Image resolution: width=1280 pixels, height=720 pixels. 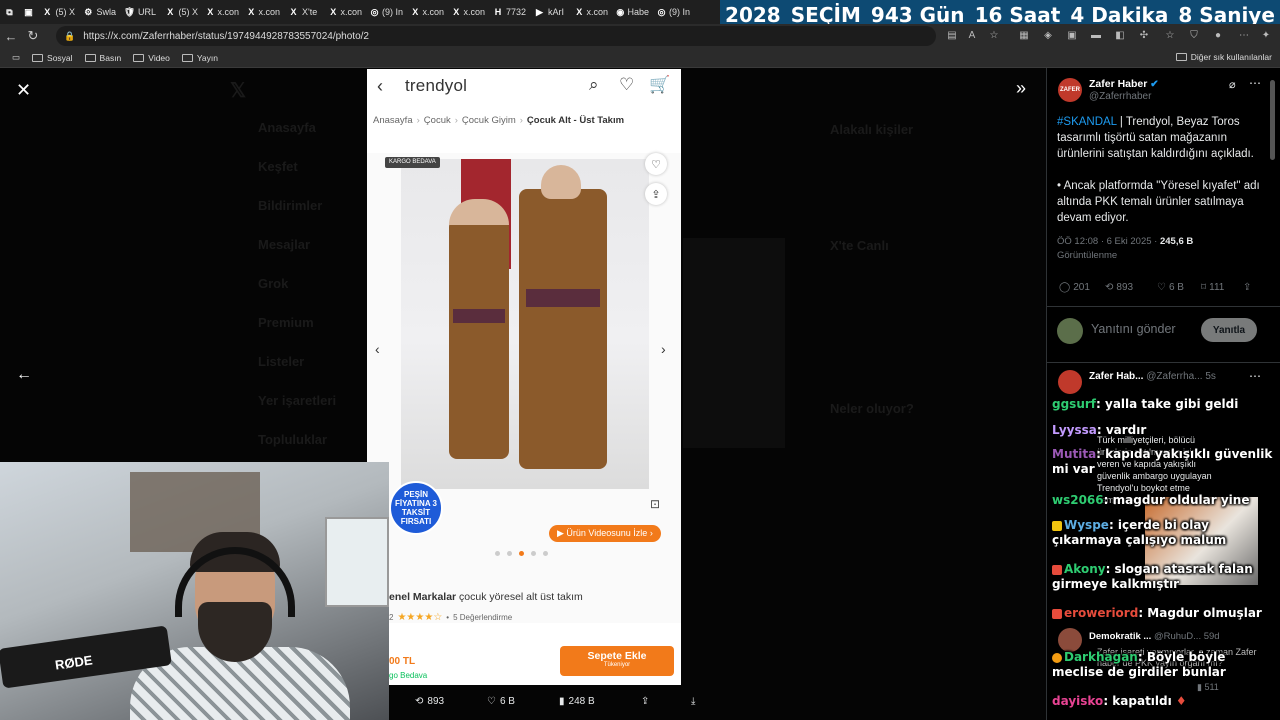 I want to click on grok-icon: ⌀, so click(x=1232, y=84).